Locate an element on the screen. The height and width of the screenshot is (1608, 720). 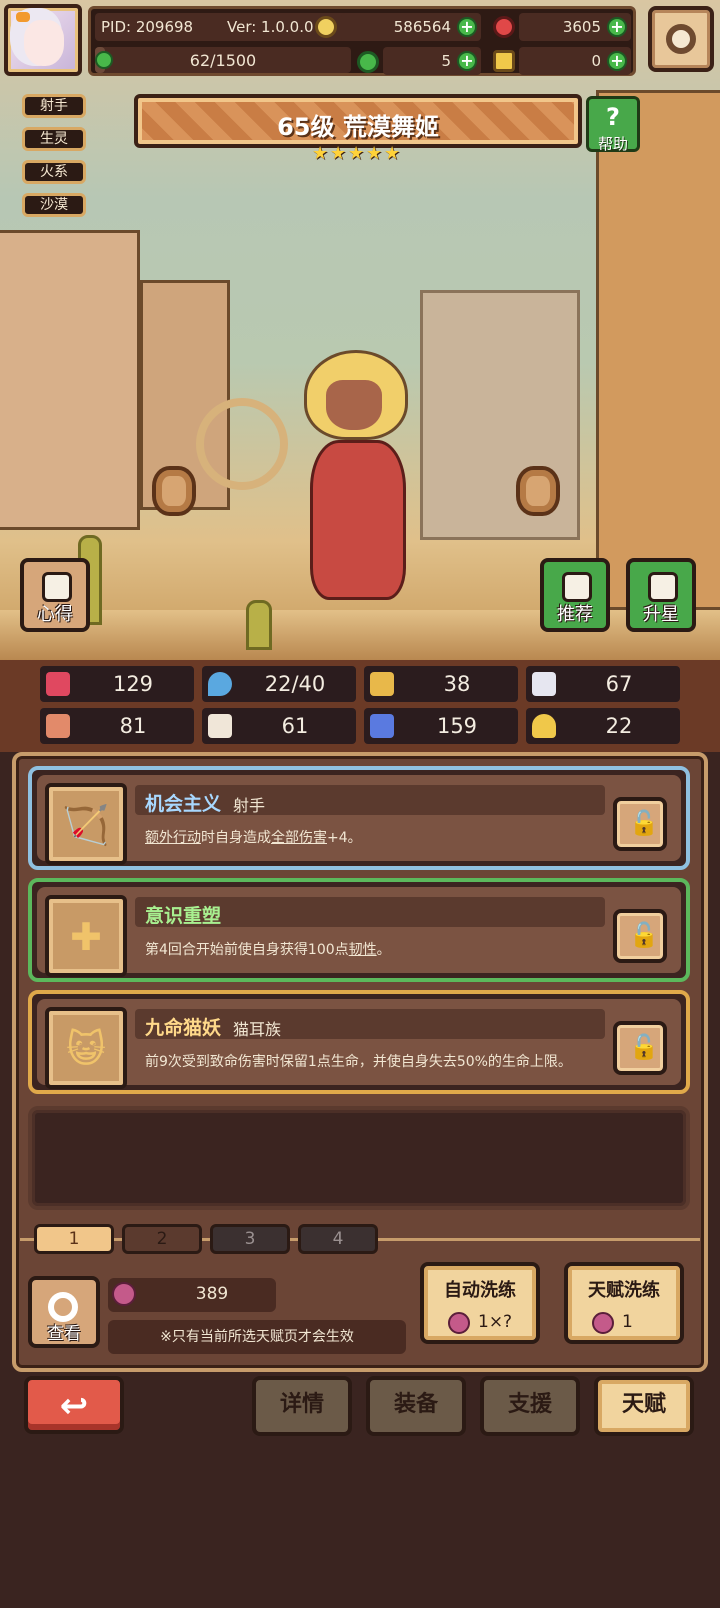
recommend-button: 推荐 is located at coordinates (575, 595).